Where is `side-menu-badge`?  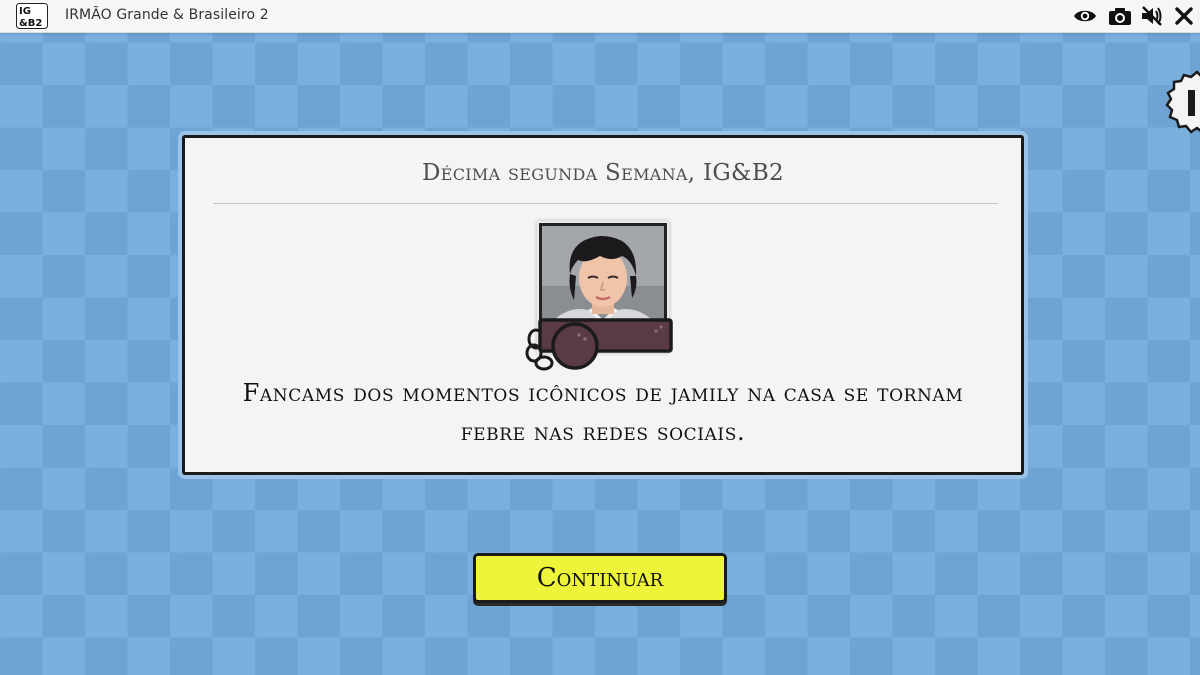
side-menu-badge is located at coordinates (1182, 103).